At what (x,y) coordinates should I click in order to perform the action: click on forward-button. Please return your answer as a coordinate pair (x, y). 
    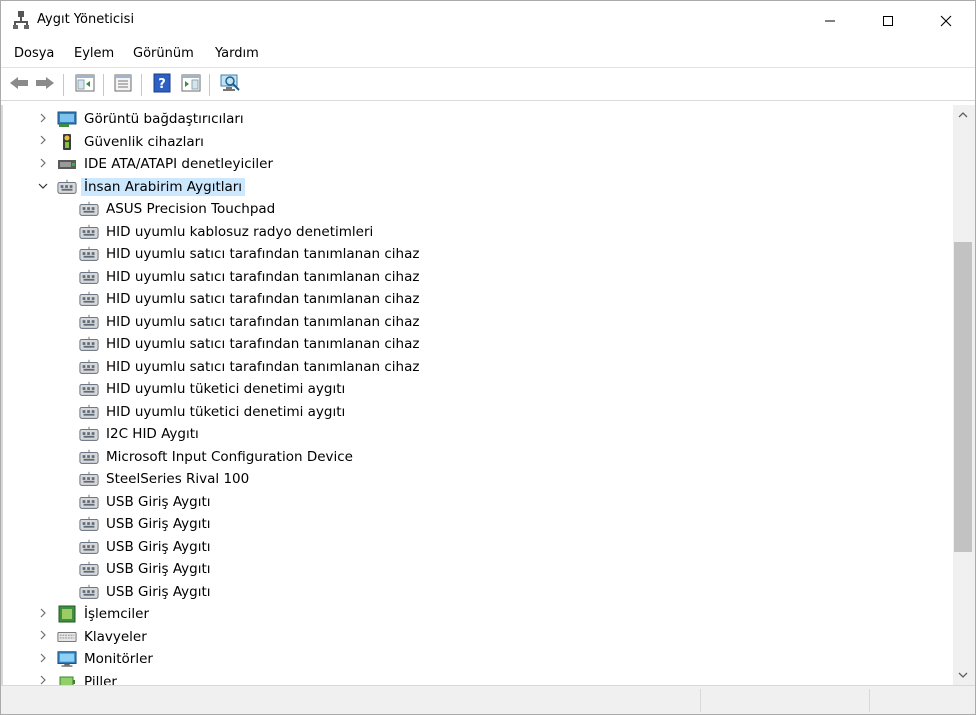
    Looking at the image, I should click on (45, 85).